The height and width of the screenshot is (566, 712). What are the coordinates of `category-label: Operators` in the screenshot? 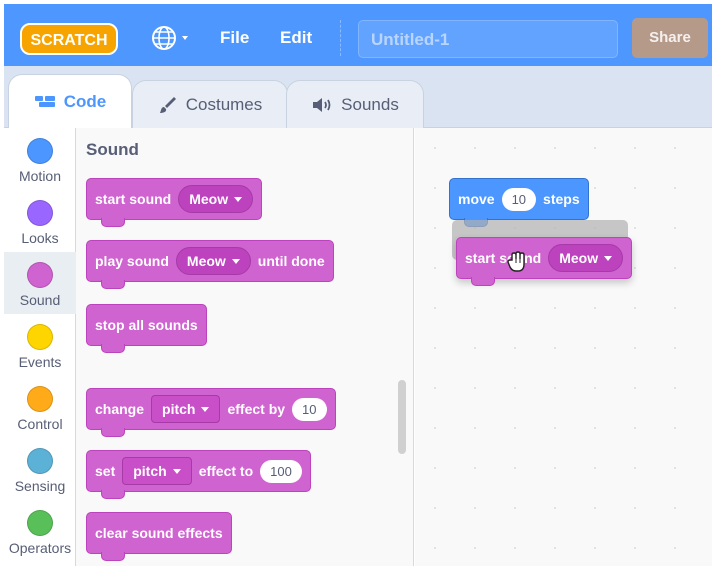 It's located at (40, 548).